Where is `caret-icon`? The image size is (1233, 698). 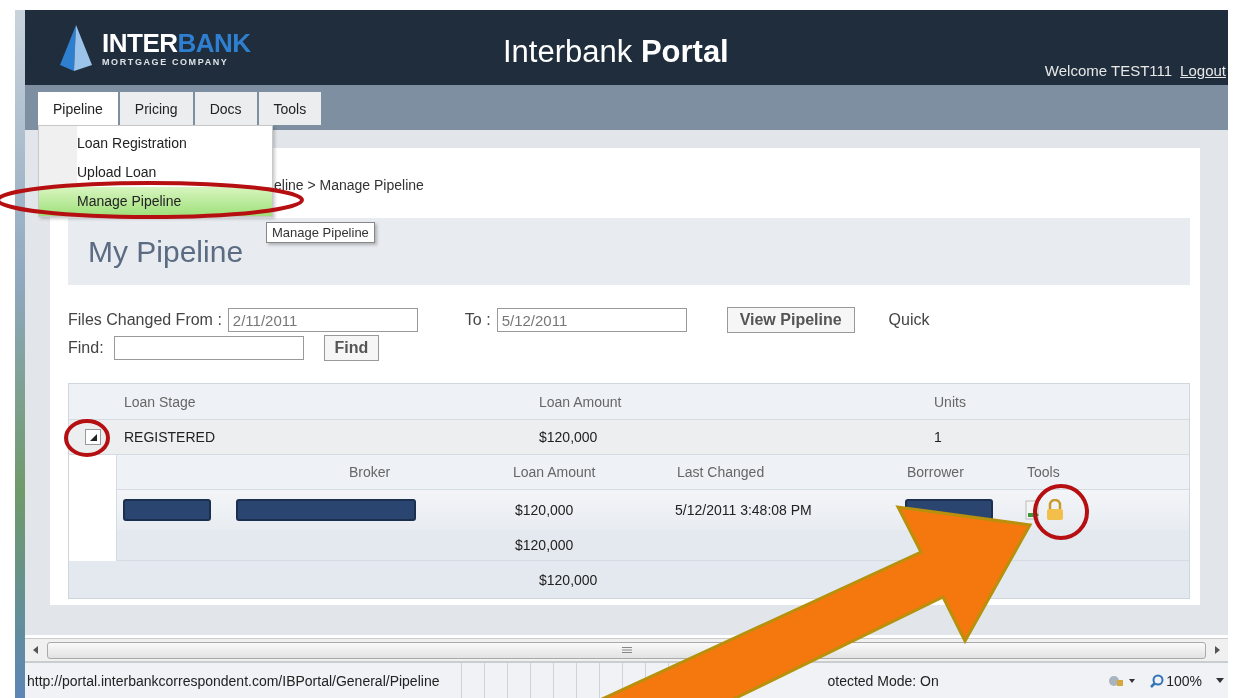
caret-icon is located at coordinates (1220, 680).